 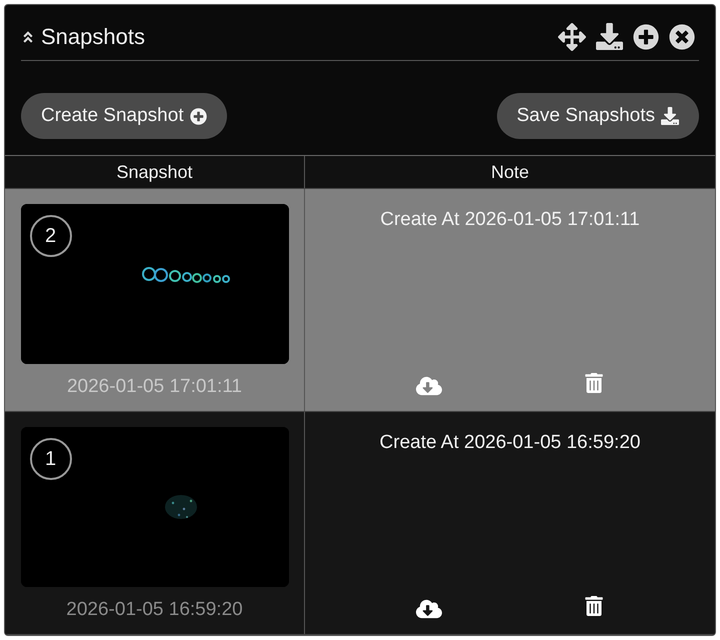 I want to click on note-text: Create At 2026-01-05 17:01:11, so click(x=510, y=220).